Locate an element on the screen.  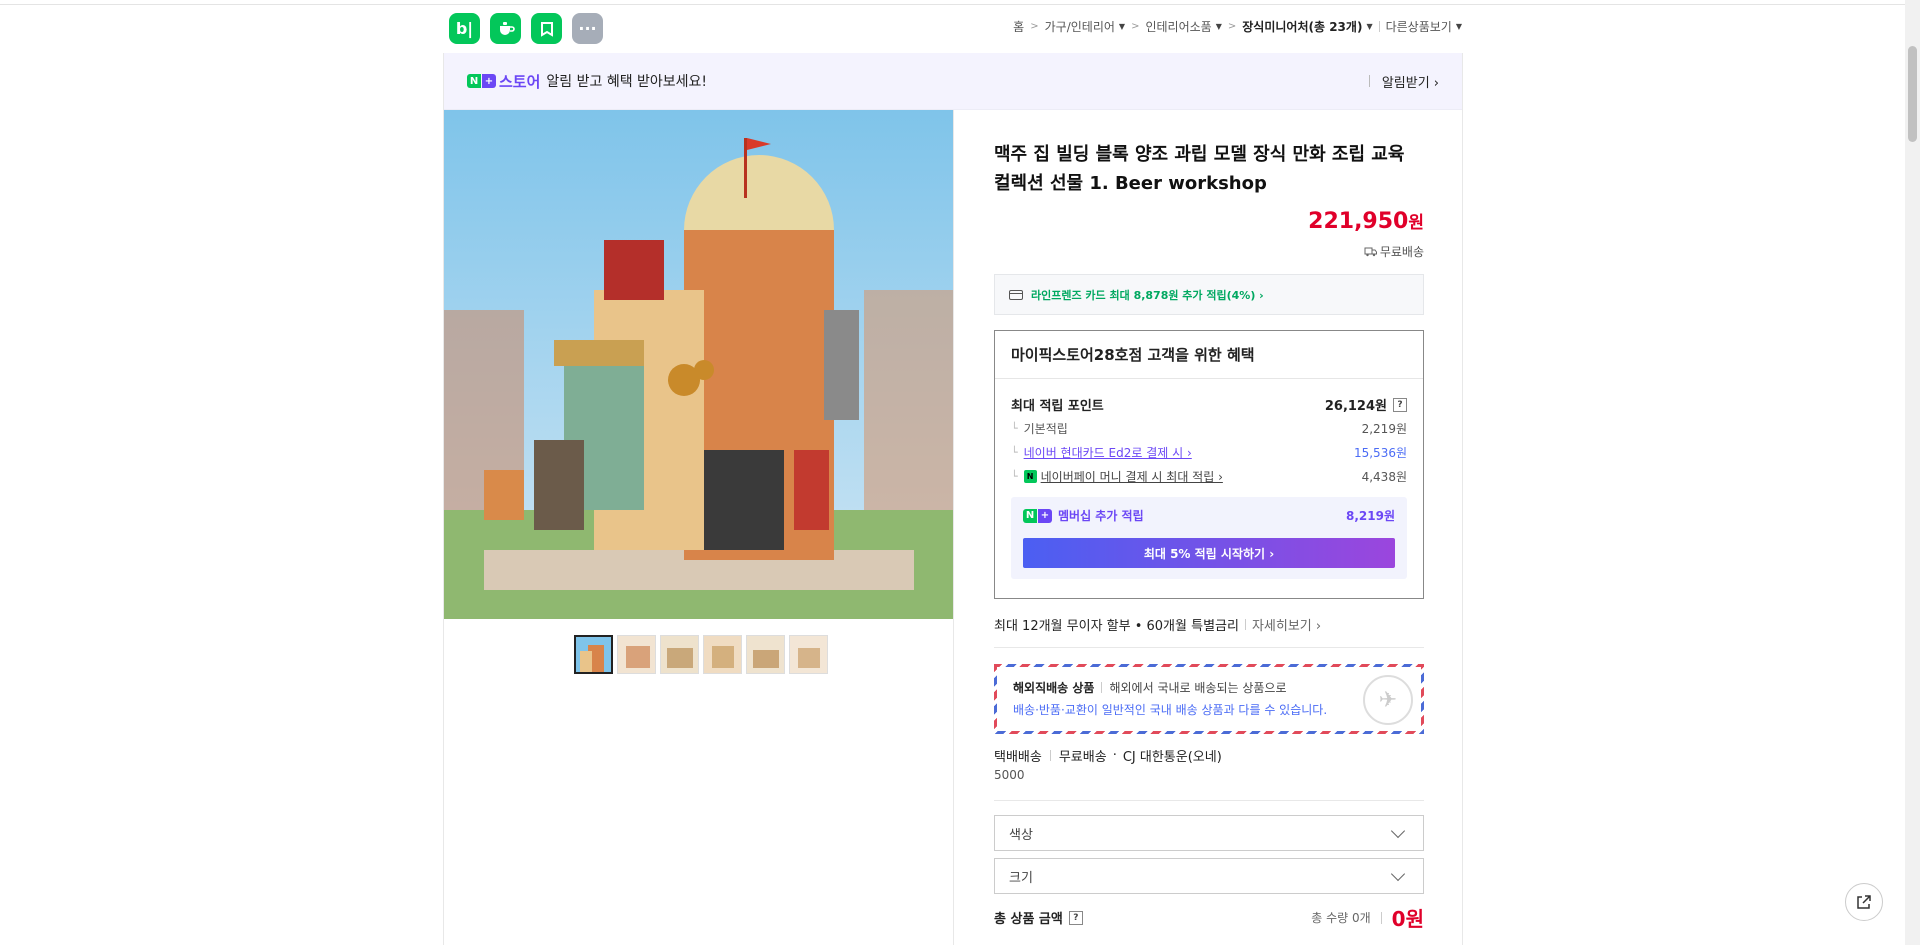
main-product-image is located at coordinates (698, 364).